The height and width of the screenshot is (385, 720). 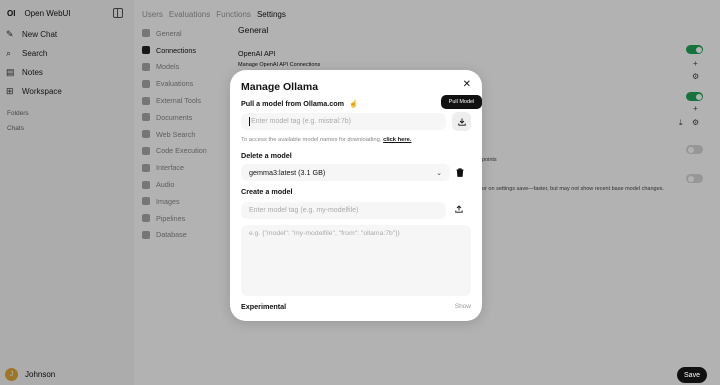 I want to click on pull-model-input: Enter model tag (e.g. mistral:7b), so click(x=343, y=121).